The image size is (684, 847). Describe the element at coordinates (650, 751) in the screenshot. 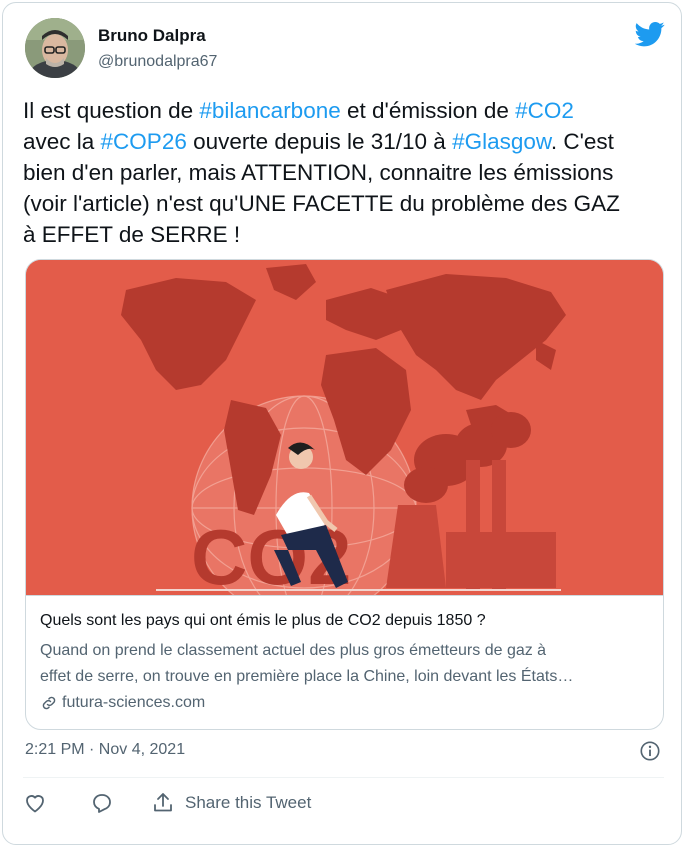

I see `info-icon` at that location.